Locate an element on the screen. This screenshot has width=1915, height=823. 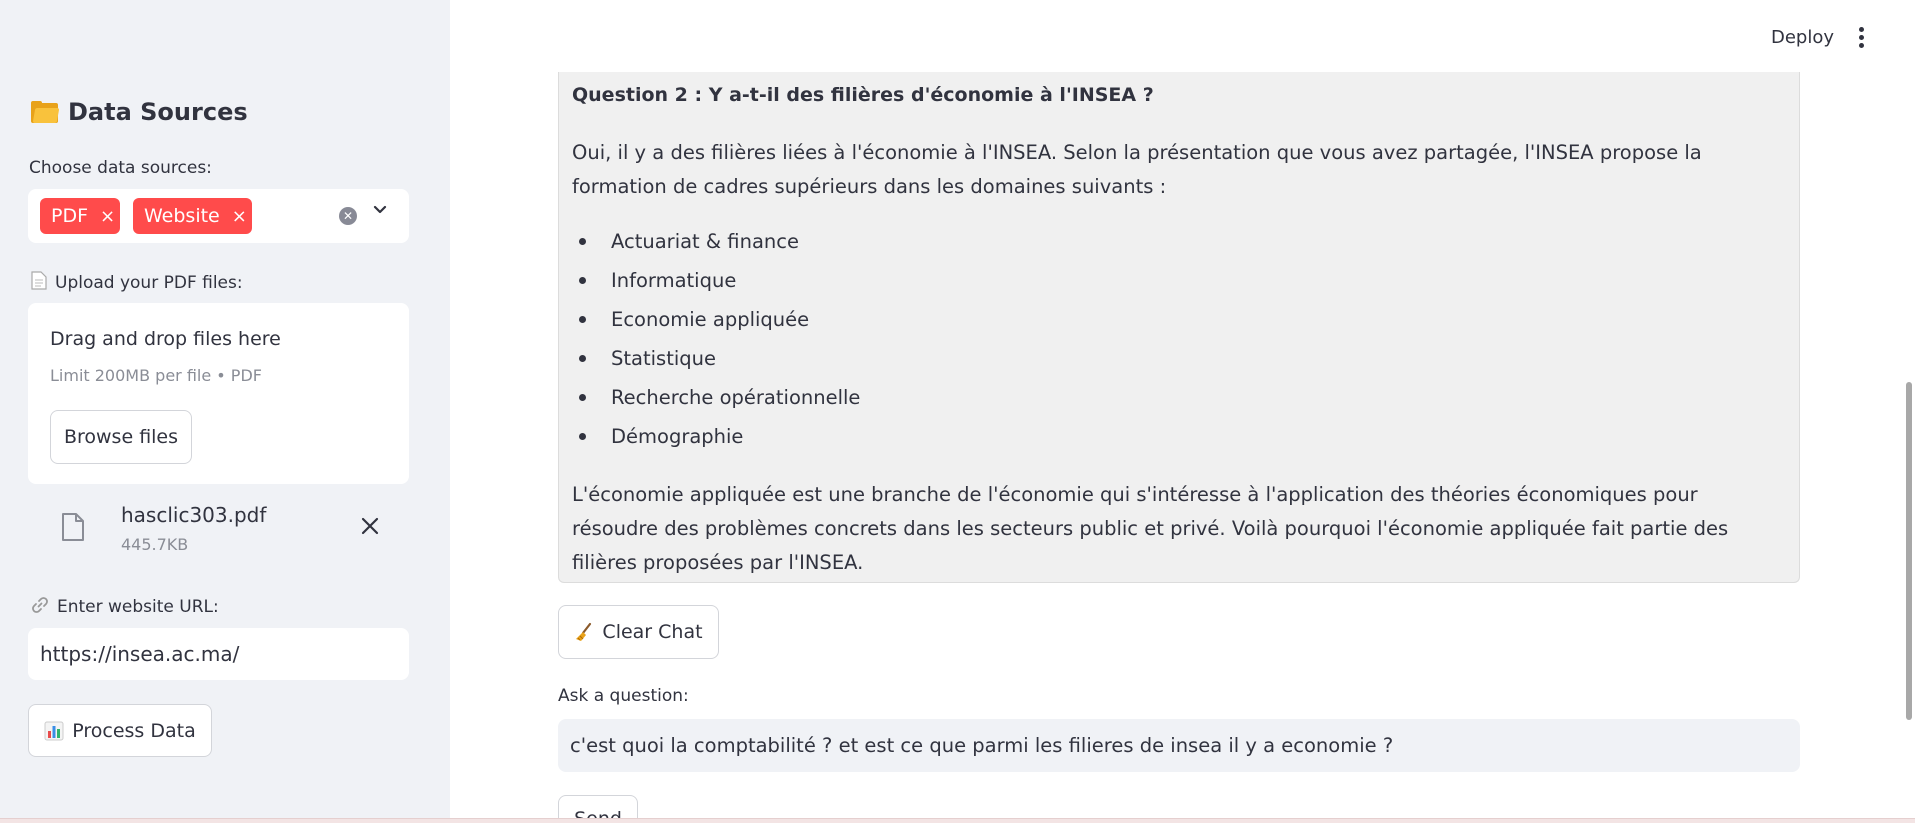
bar-chart-icon is located at coordinates (54, 731).